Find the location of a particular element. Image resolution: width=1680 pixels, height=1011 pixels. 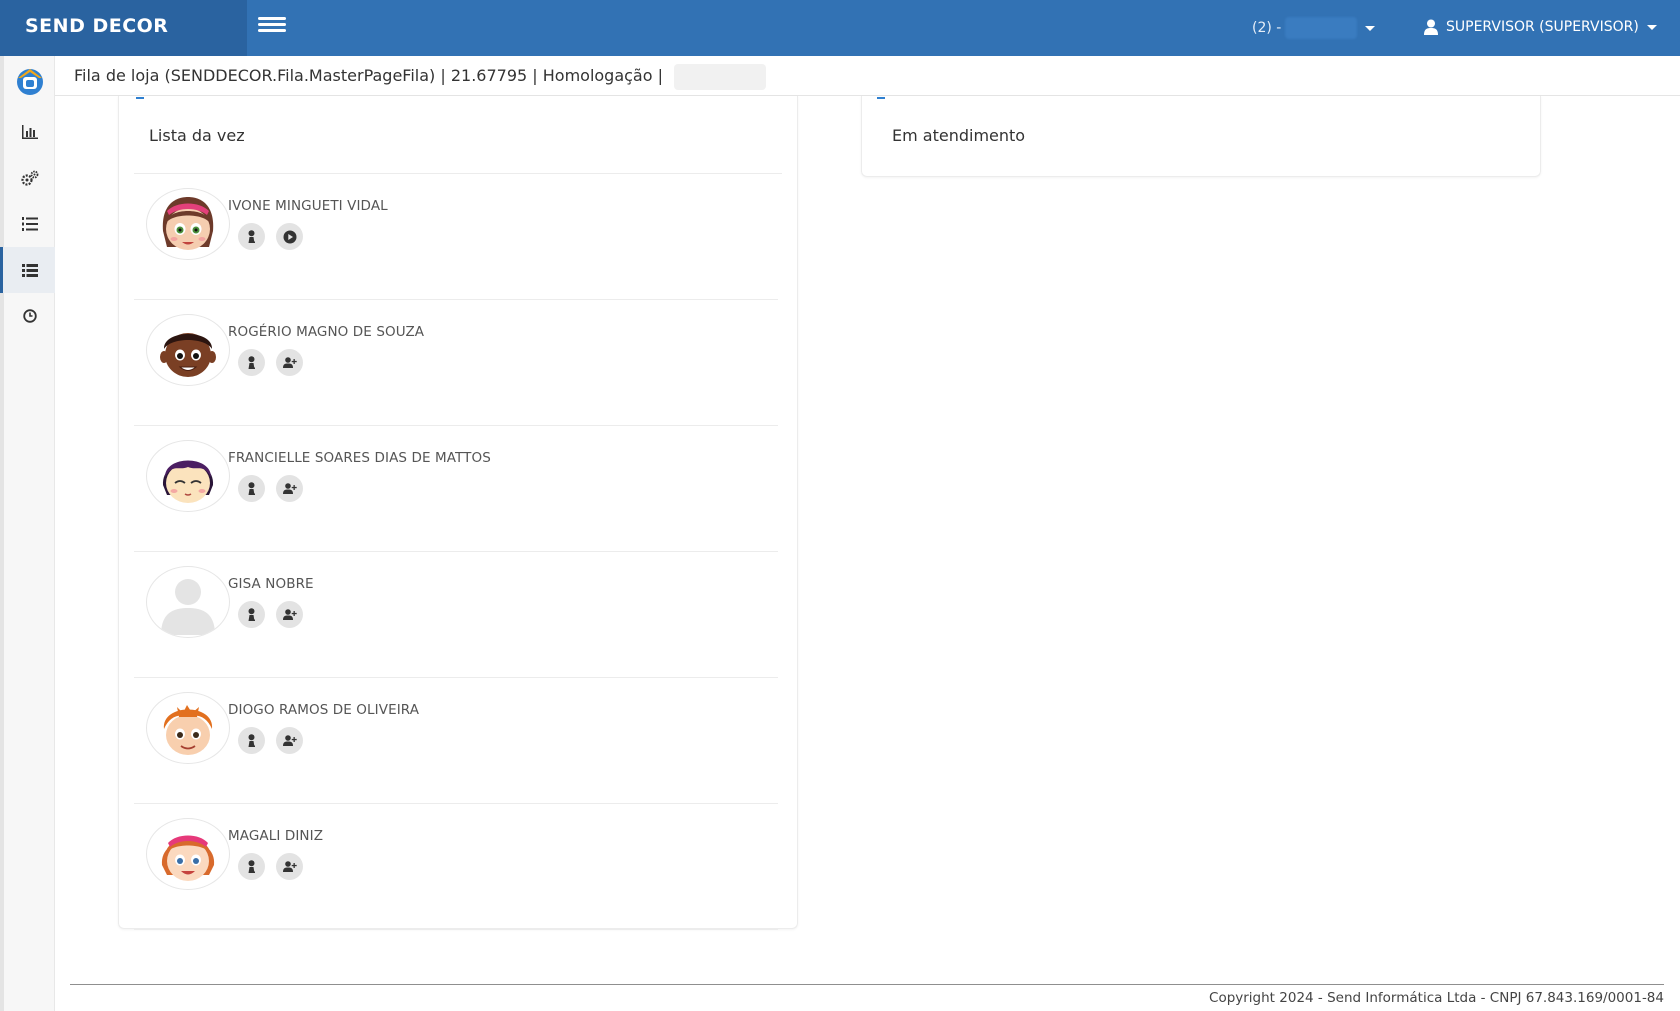

clock-icon is located at coordinates (29, 316).